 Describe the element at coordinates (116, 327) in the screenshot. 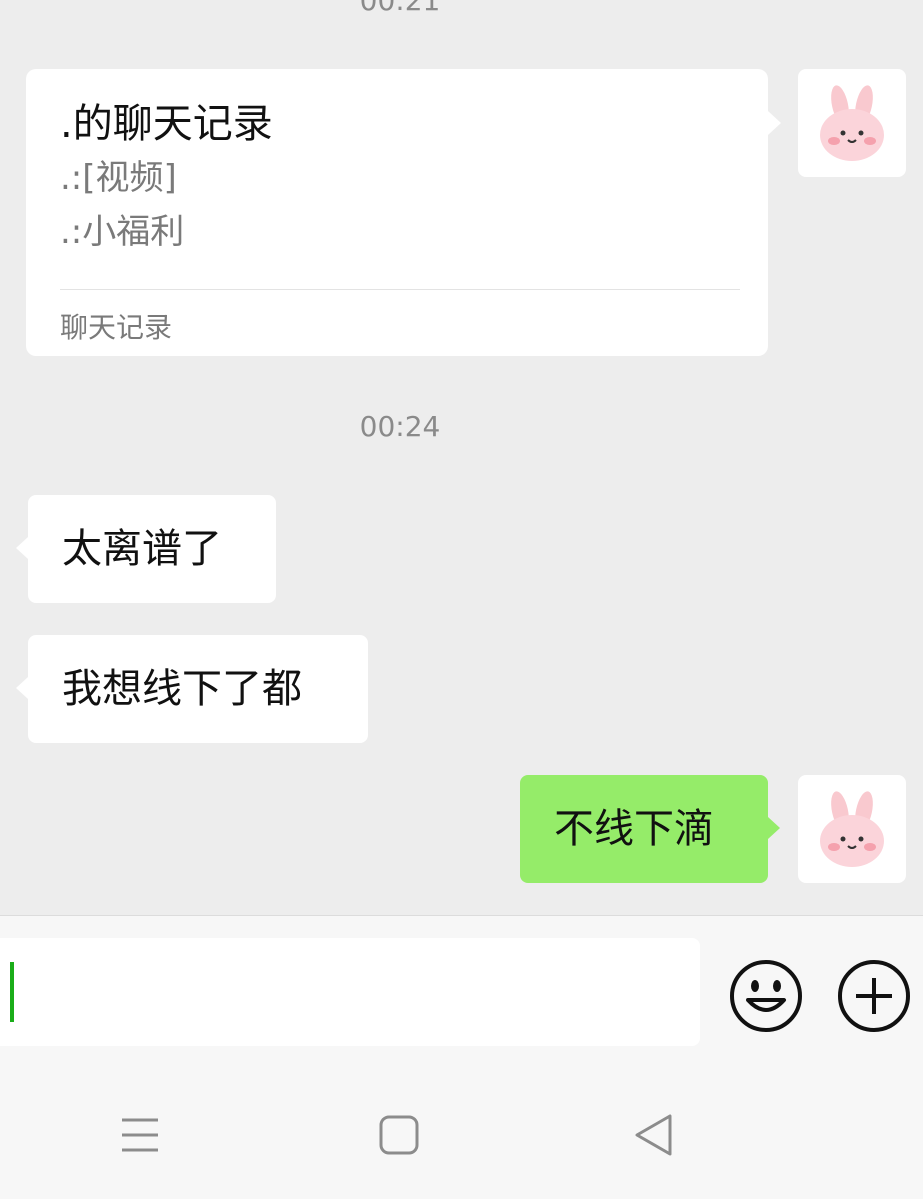

I see `card-footer: 聊天记录` at that location.